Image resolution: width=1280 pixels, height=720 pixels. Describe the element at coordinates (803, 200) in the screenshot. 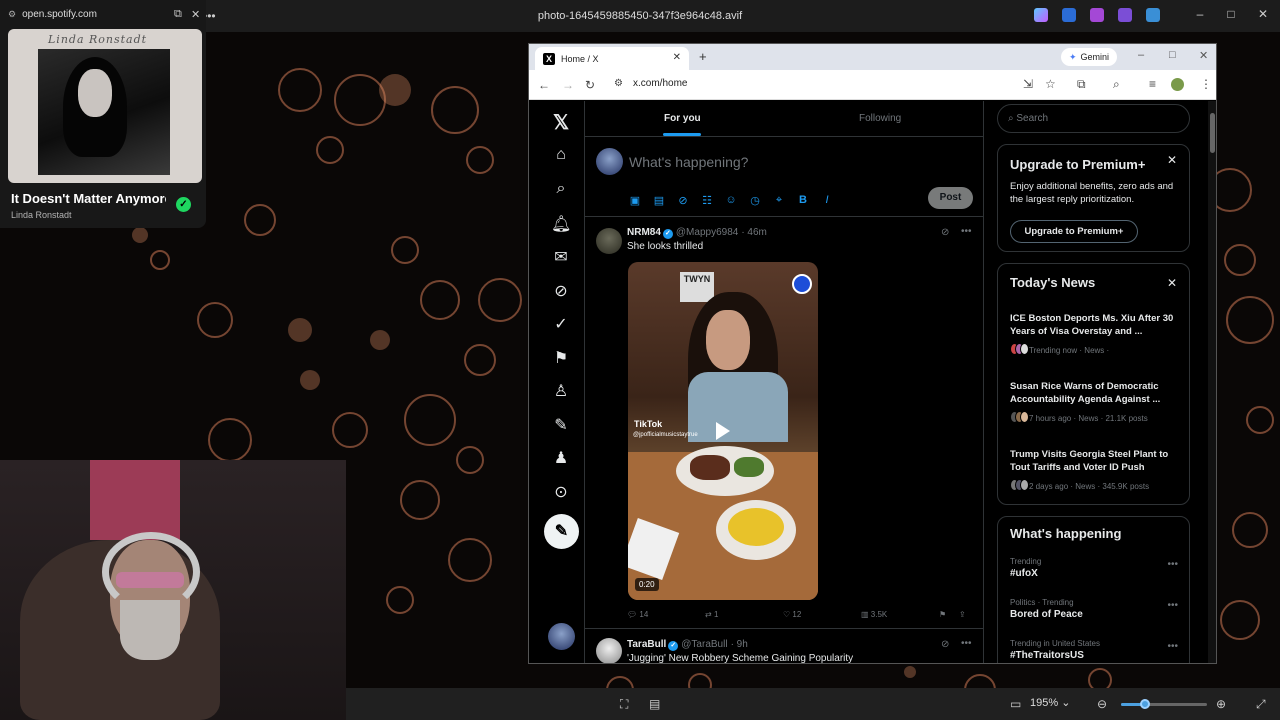

I see `bold-icon: B` at that location.